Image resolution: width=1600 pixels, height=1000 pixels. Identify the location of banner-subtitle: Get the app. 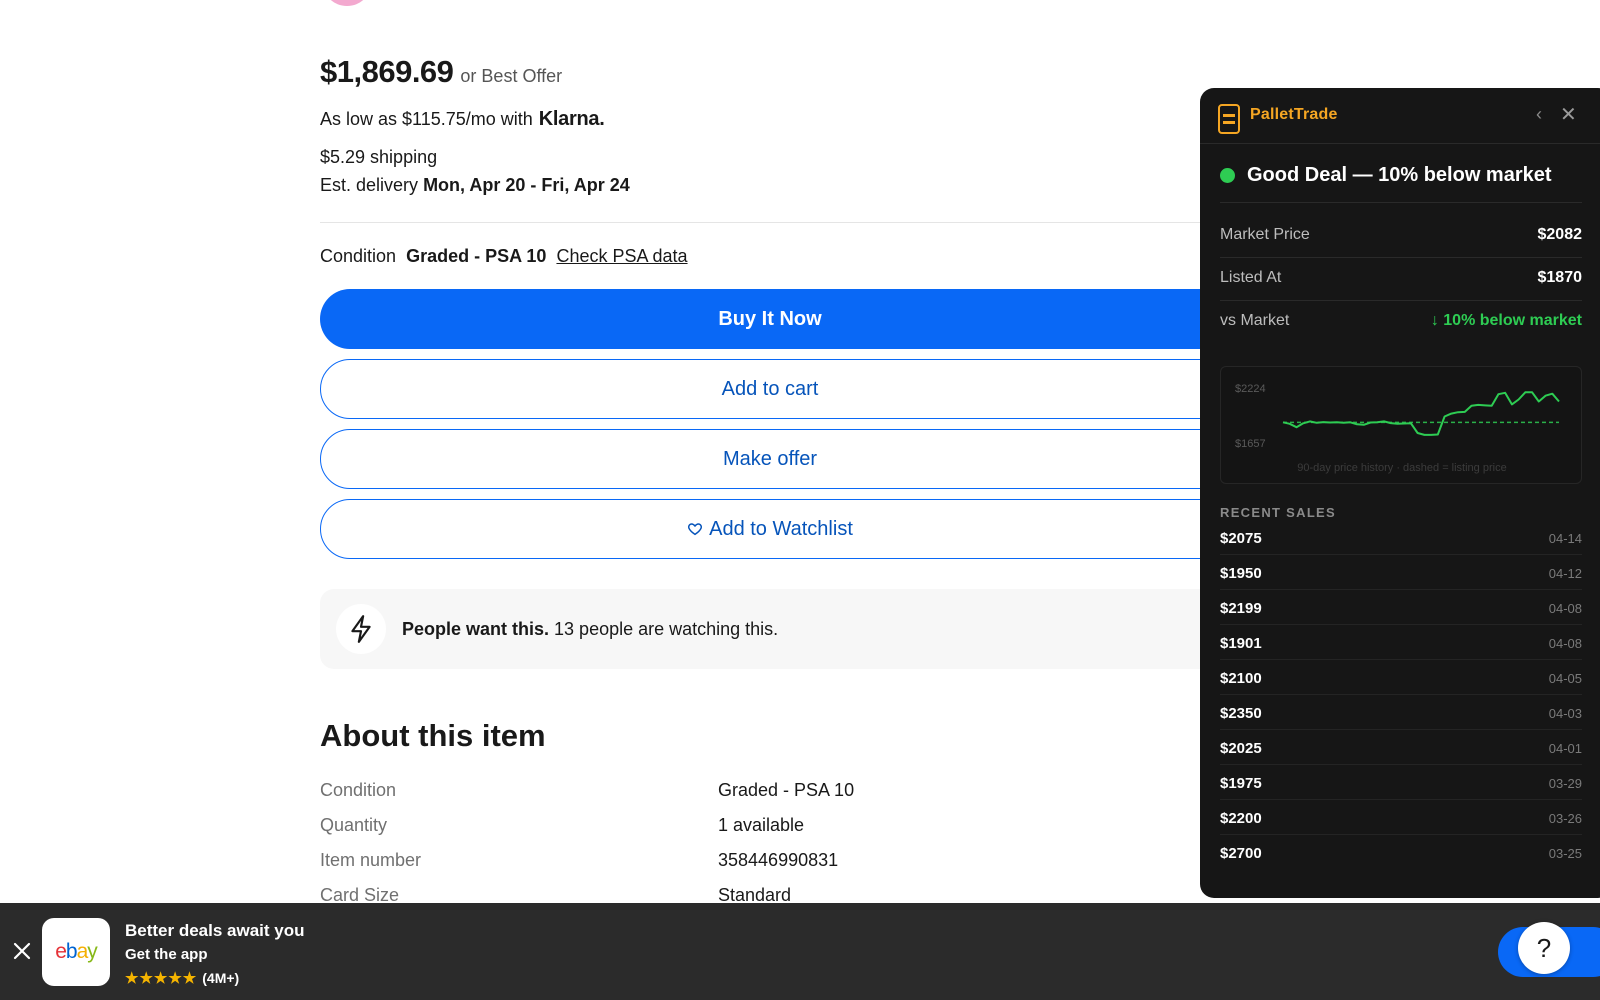
(166, 954).